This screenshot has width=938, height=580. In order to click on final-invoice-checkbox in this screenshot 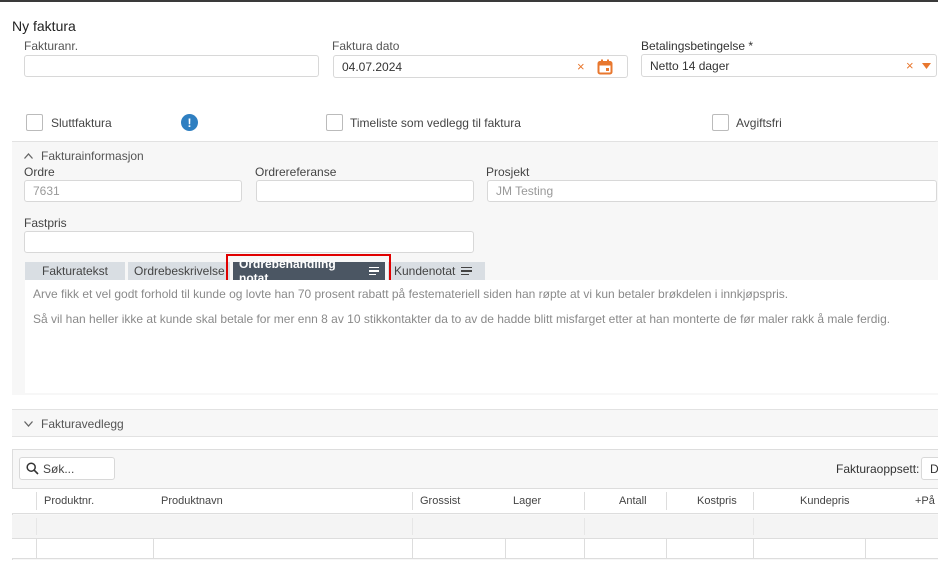, I will do `click(34, 122)`.